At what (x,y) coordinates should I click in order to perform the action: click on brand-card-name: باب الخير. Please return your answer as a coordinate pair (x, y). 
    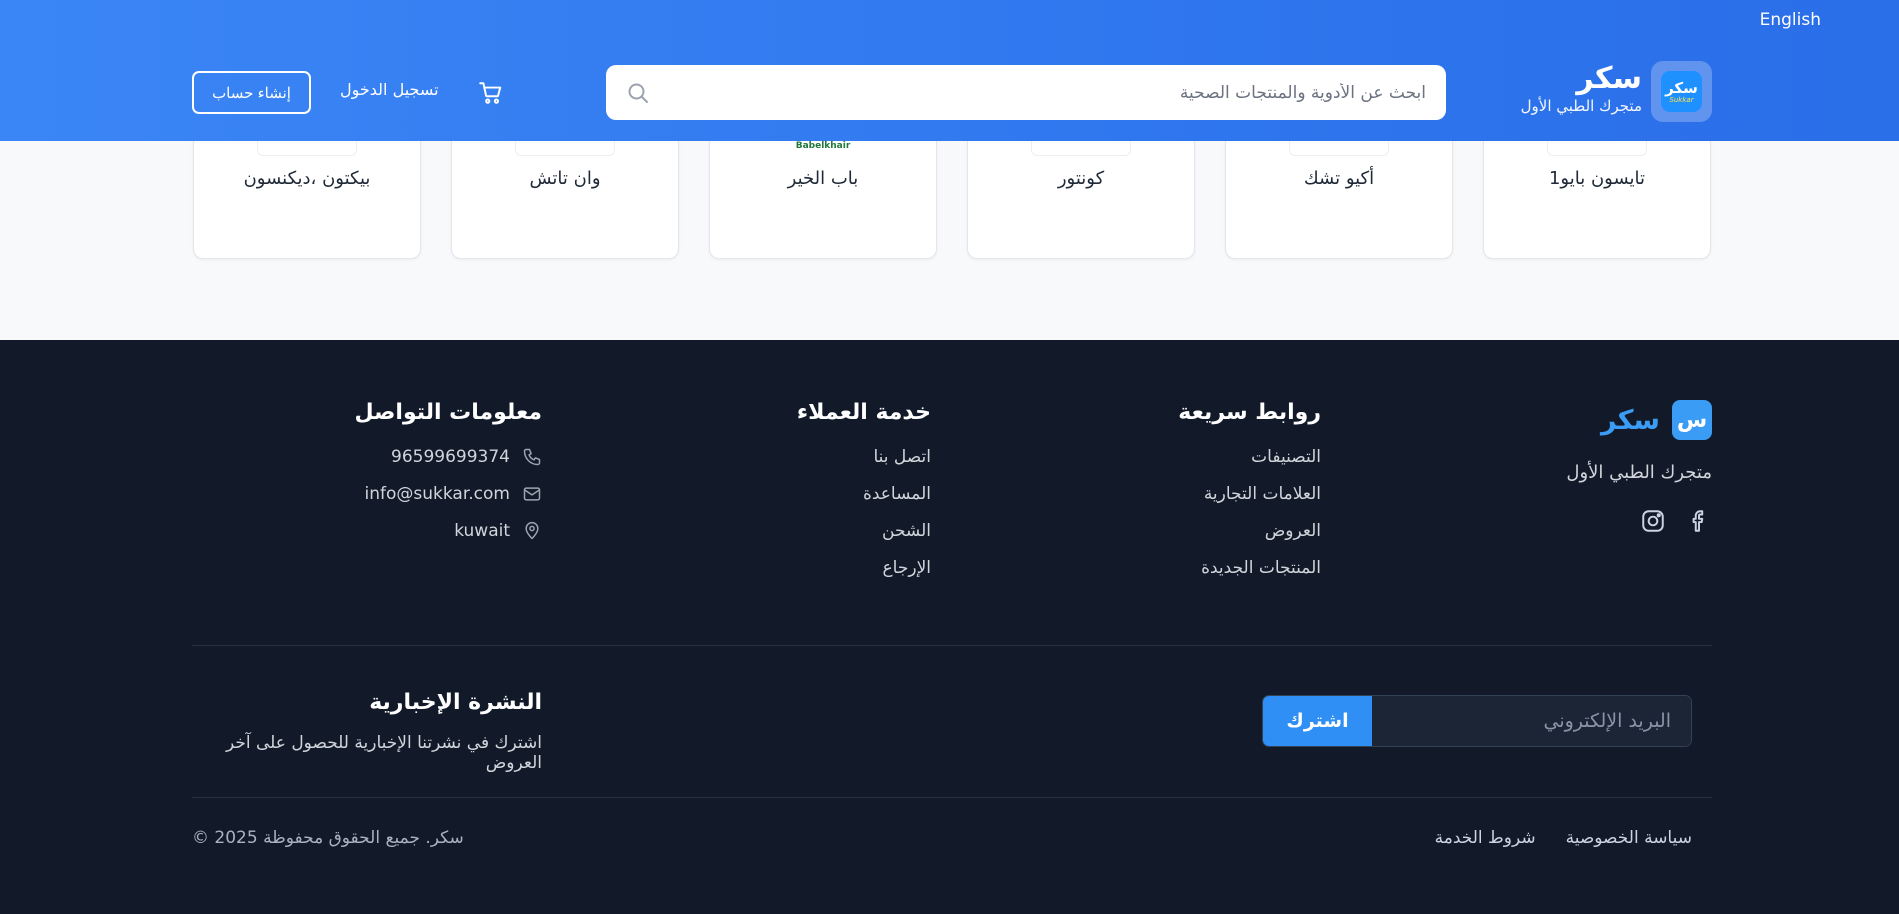
    Looking at the image, I should click on (823, 178).